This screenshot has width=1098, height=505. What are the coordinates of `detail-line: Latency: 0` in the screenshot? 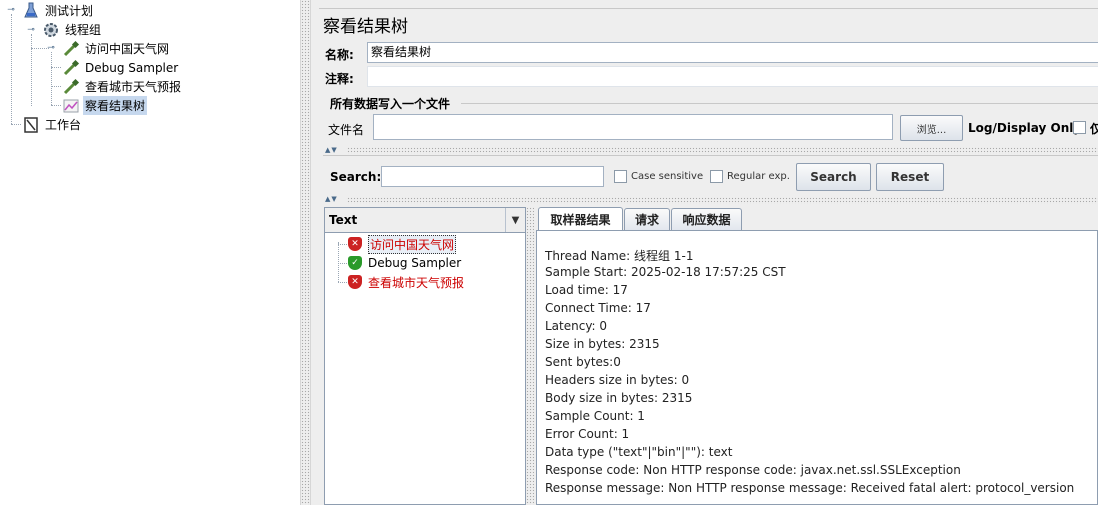 It's located at (576, 326).